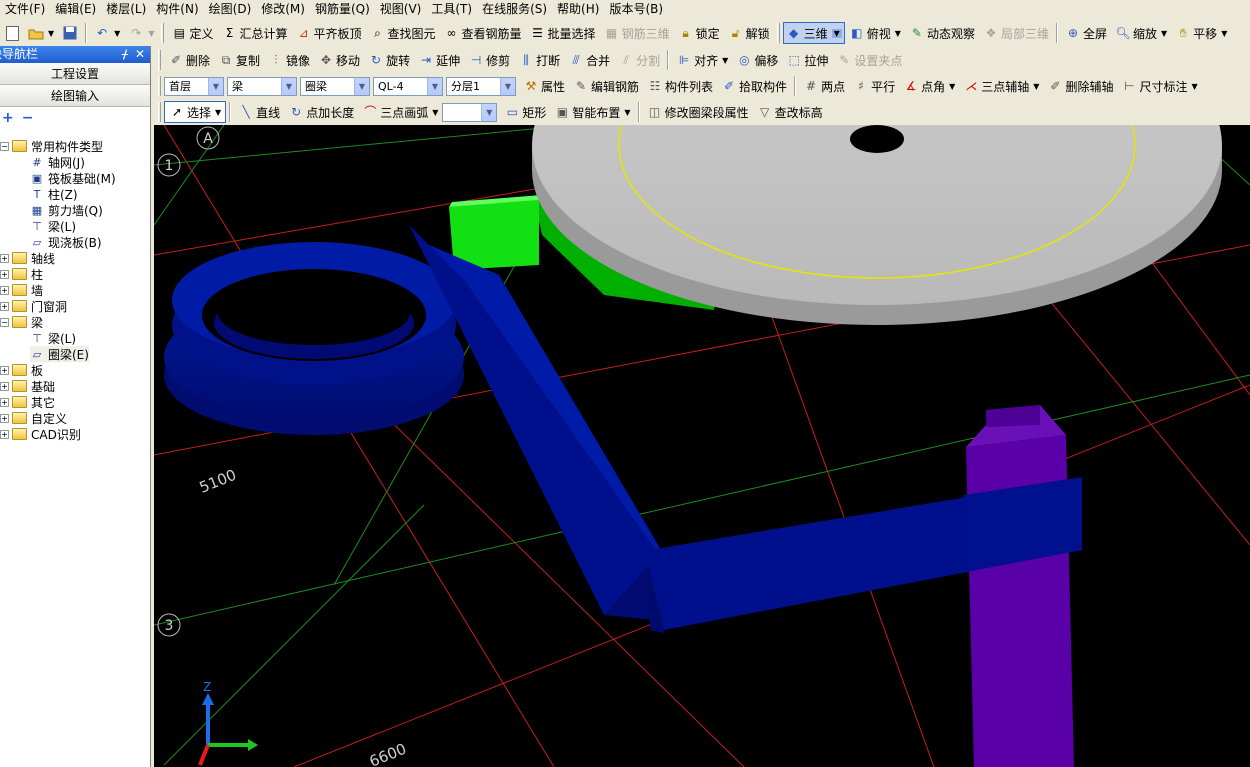 The image size is (1250, 767). Describe the element at coordinates (8, 118) in the screenshot. I see `expand-all-icon: +` at that location.